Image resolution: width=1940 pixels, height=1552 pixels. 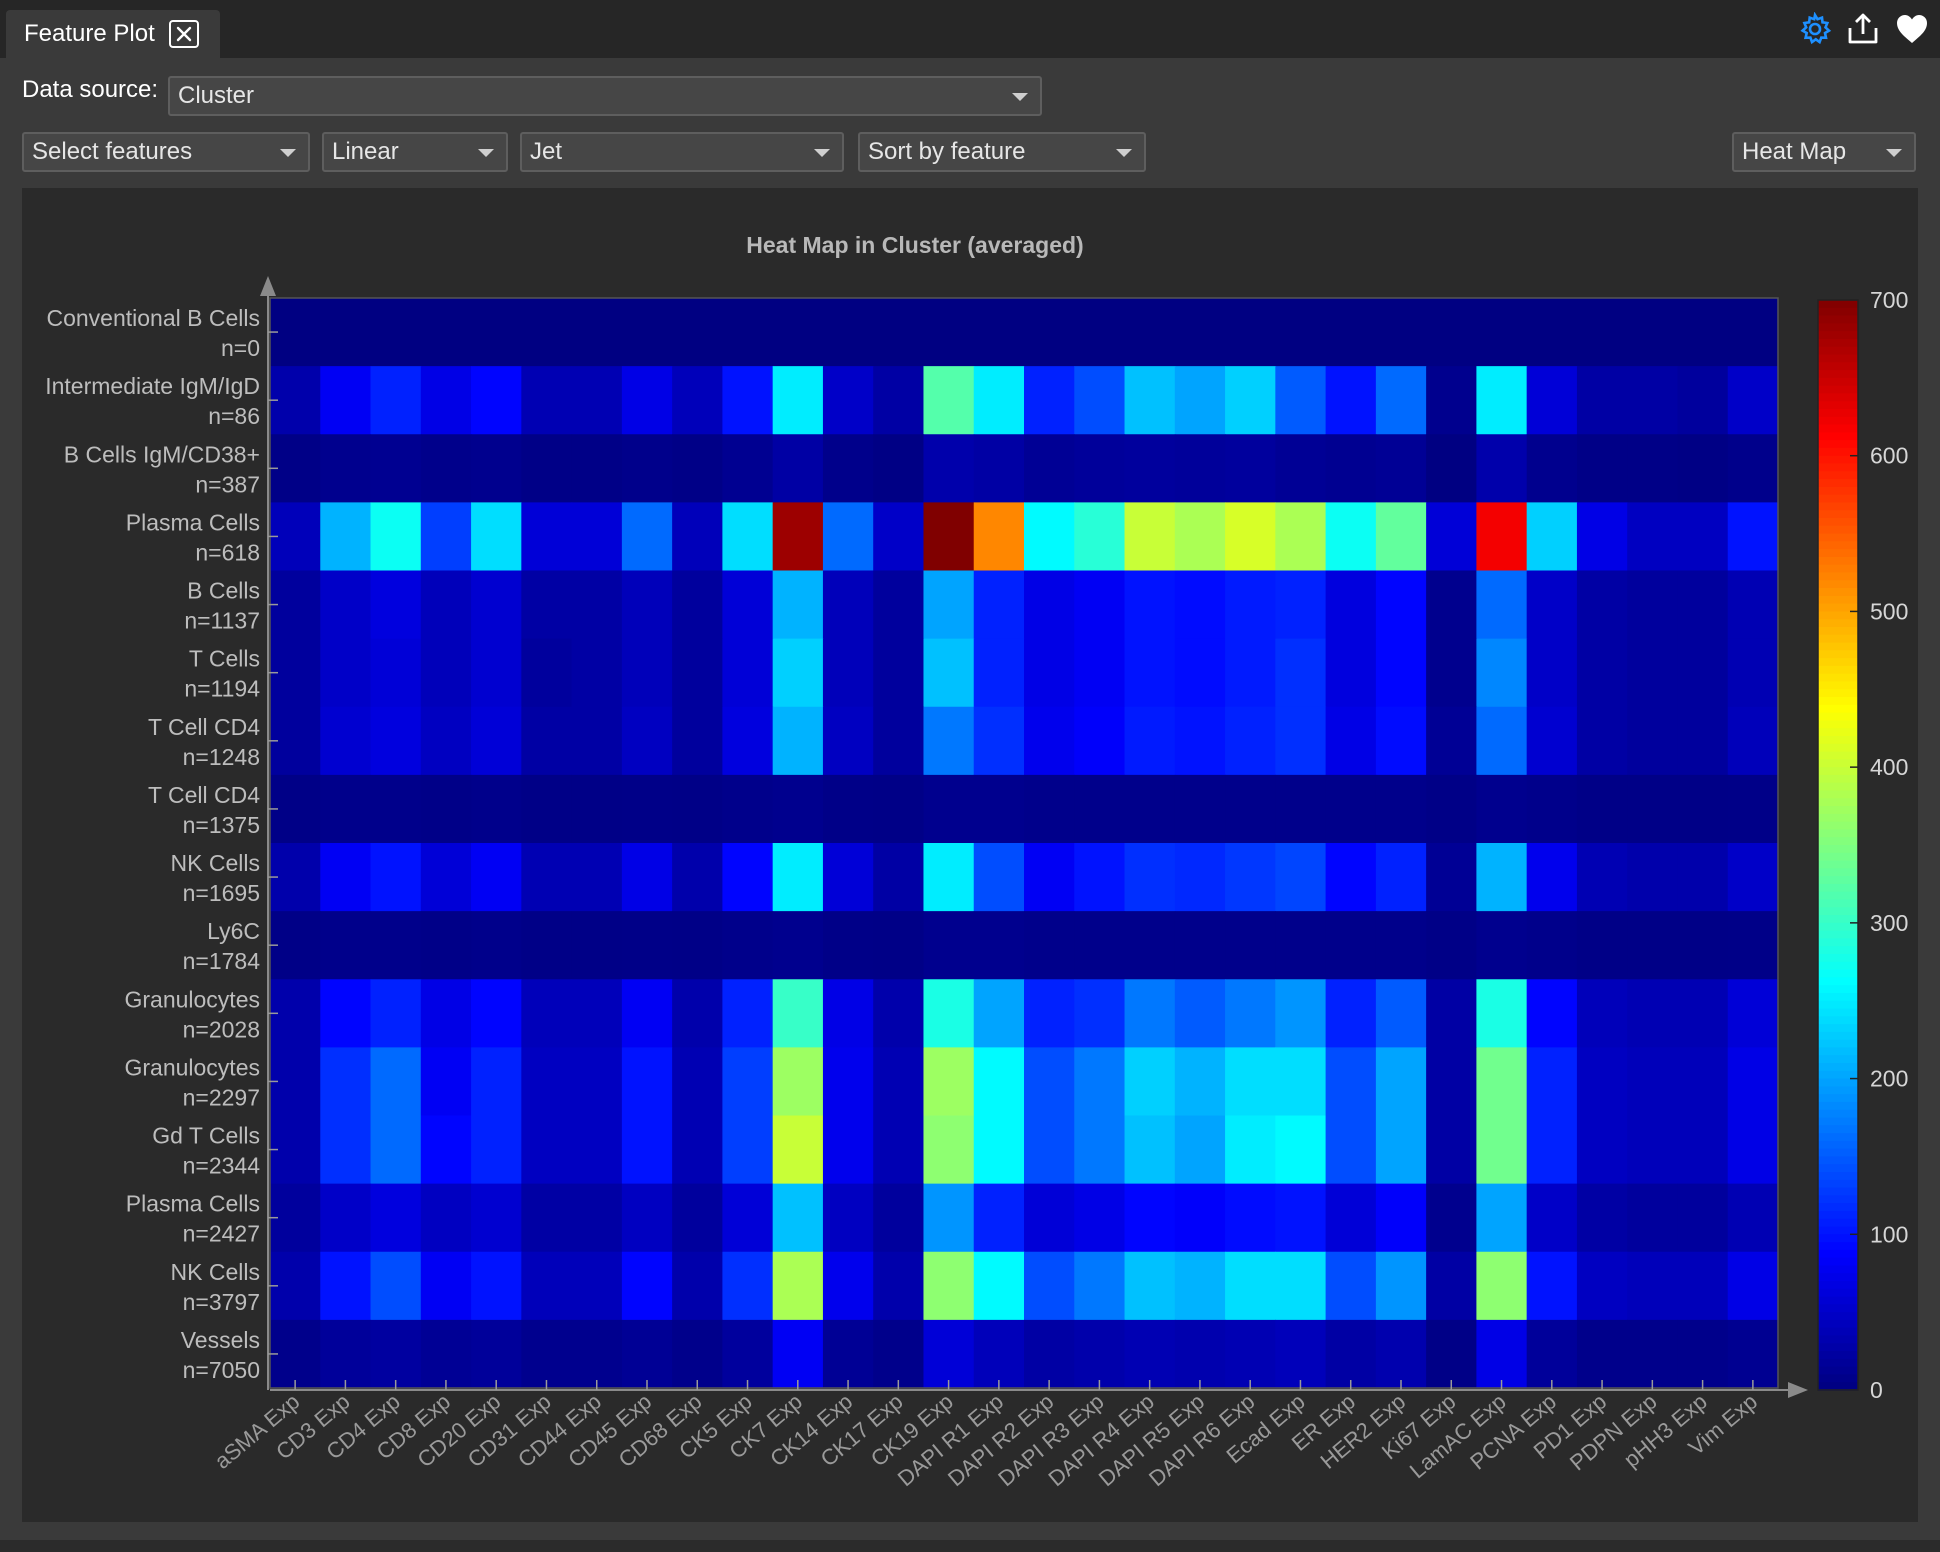 What do you see at coordinates (822, 153) in the screenshot?
I see `chevron-down-icon` at bounding box center [822, 153].